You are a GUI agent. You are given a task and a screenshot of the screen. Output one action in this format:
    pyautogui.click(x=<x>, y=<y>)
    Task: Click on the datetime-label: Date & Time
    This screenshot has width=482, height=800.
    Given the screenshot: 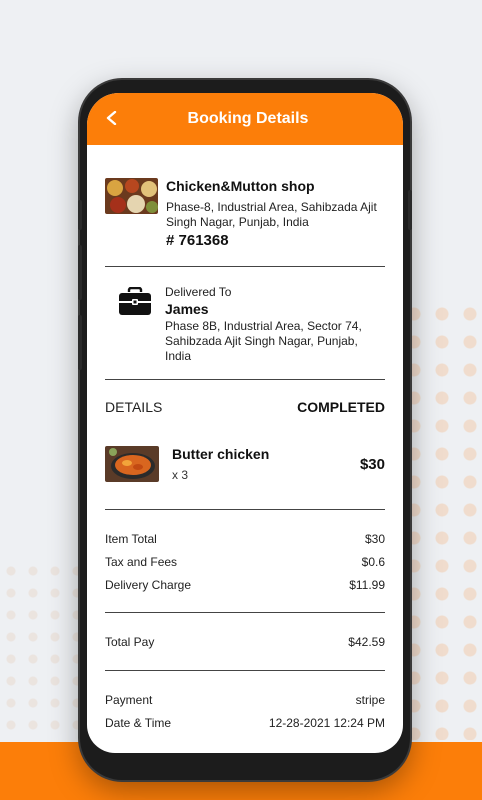 What is the action you would take?
    pyautogui.click(x=138, y=722)
    